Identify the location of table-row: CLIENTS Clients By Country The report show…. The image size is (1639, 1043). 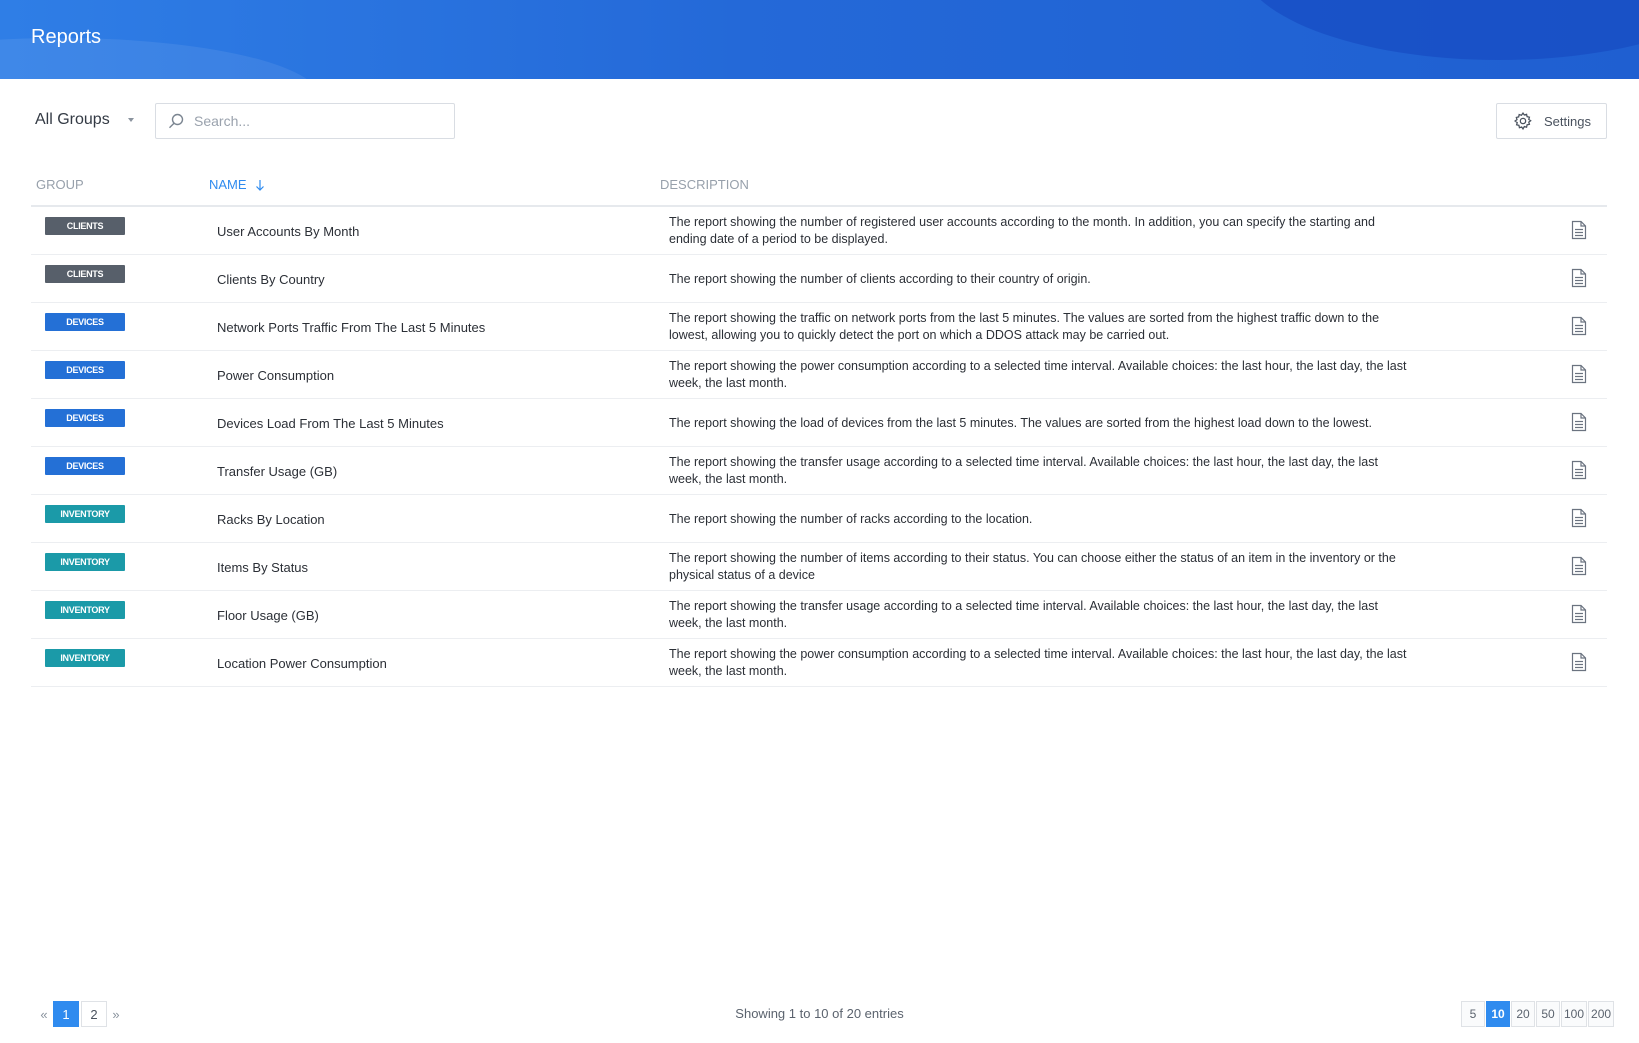
(819, 279).